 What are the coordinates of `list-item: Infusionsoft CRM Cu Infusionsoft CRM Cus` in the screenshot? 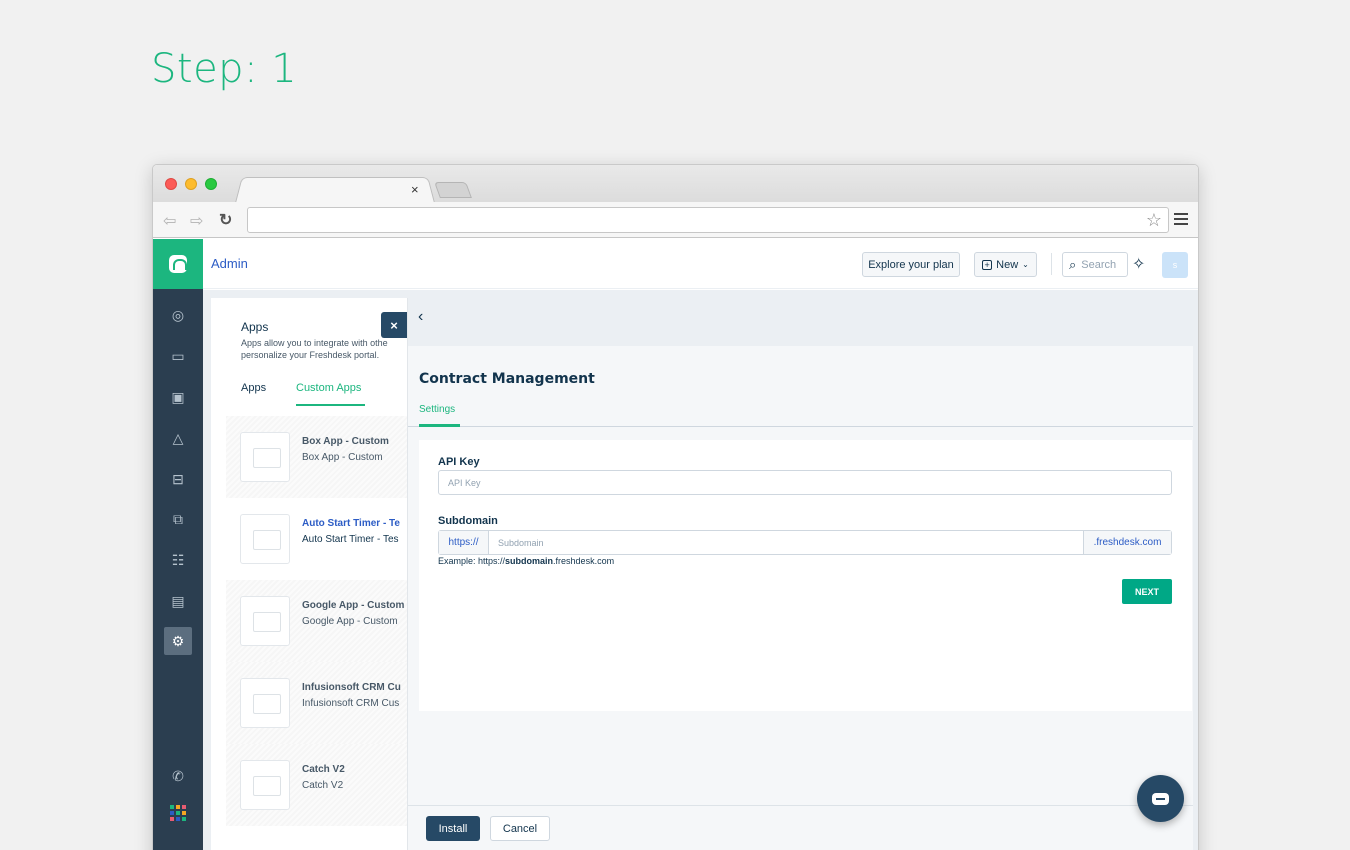 It's located at (318, 703).